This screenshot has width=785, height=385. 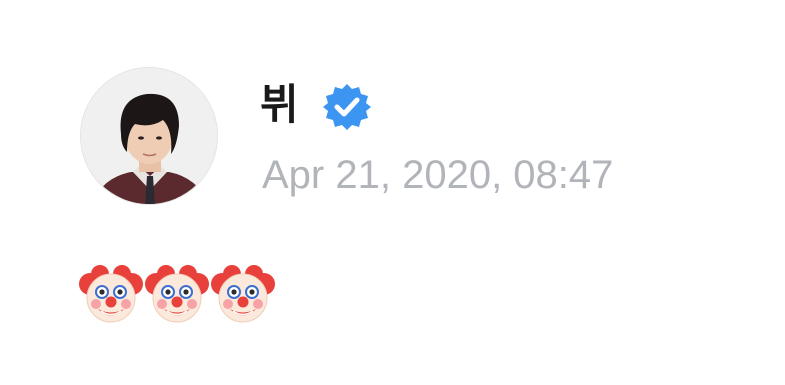 I want to click on post-timestamp: Apr 21, 2020, 08:47, so click(x=438, y=175).